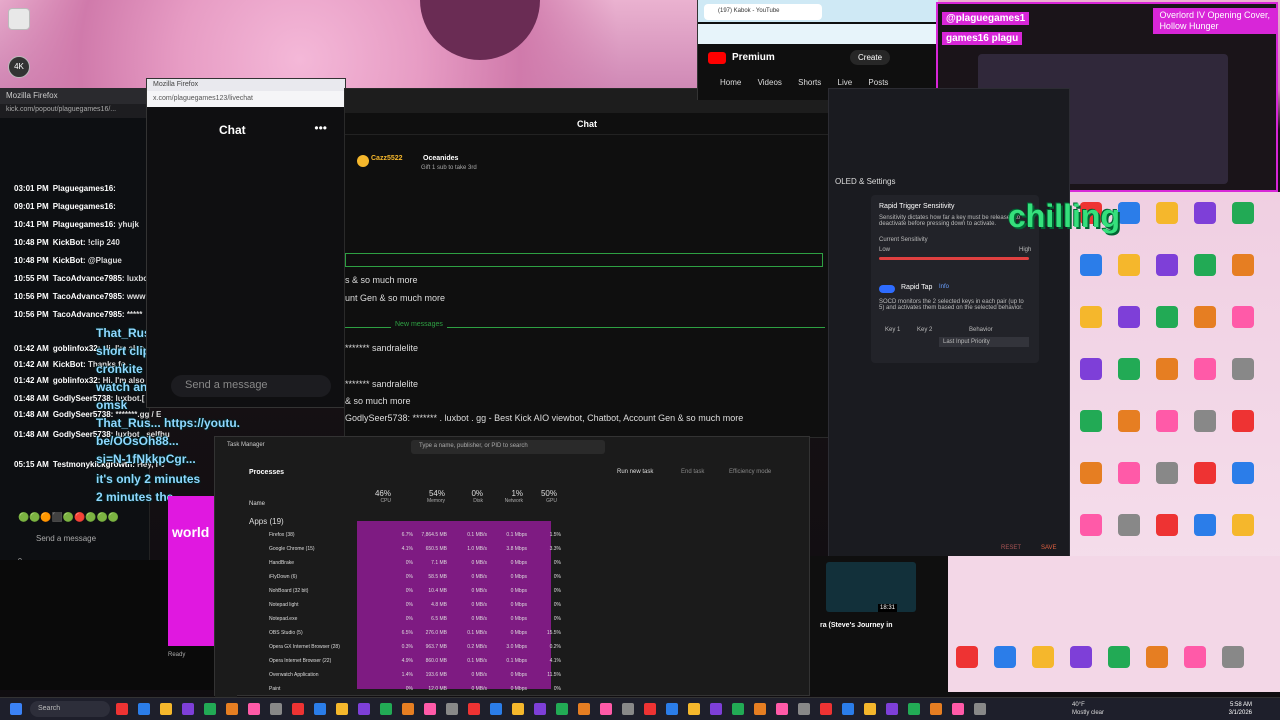 The image size is (1280, 720). Describe the element at coordinates (1088, 709) in the screenshot. I see `weather: 40°F Mostly clear` at that location.